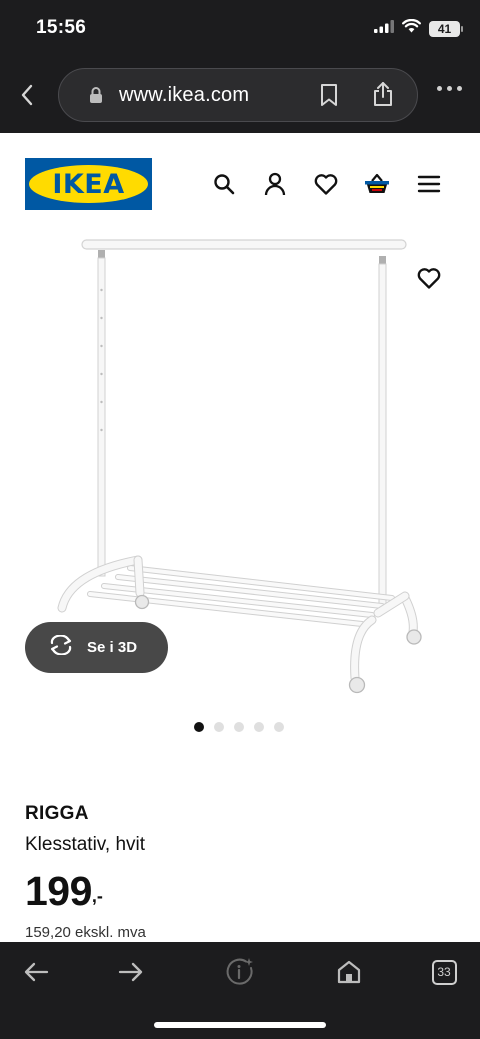 Image resolution: width=480 pixels, height=1039 pixels. Describe the element at coordinates (58, 891) in the screenshot. I see `price-amount: 199` at that location.